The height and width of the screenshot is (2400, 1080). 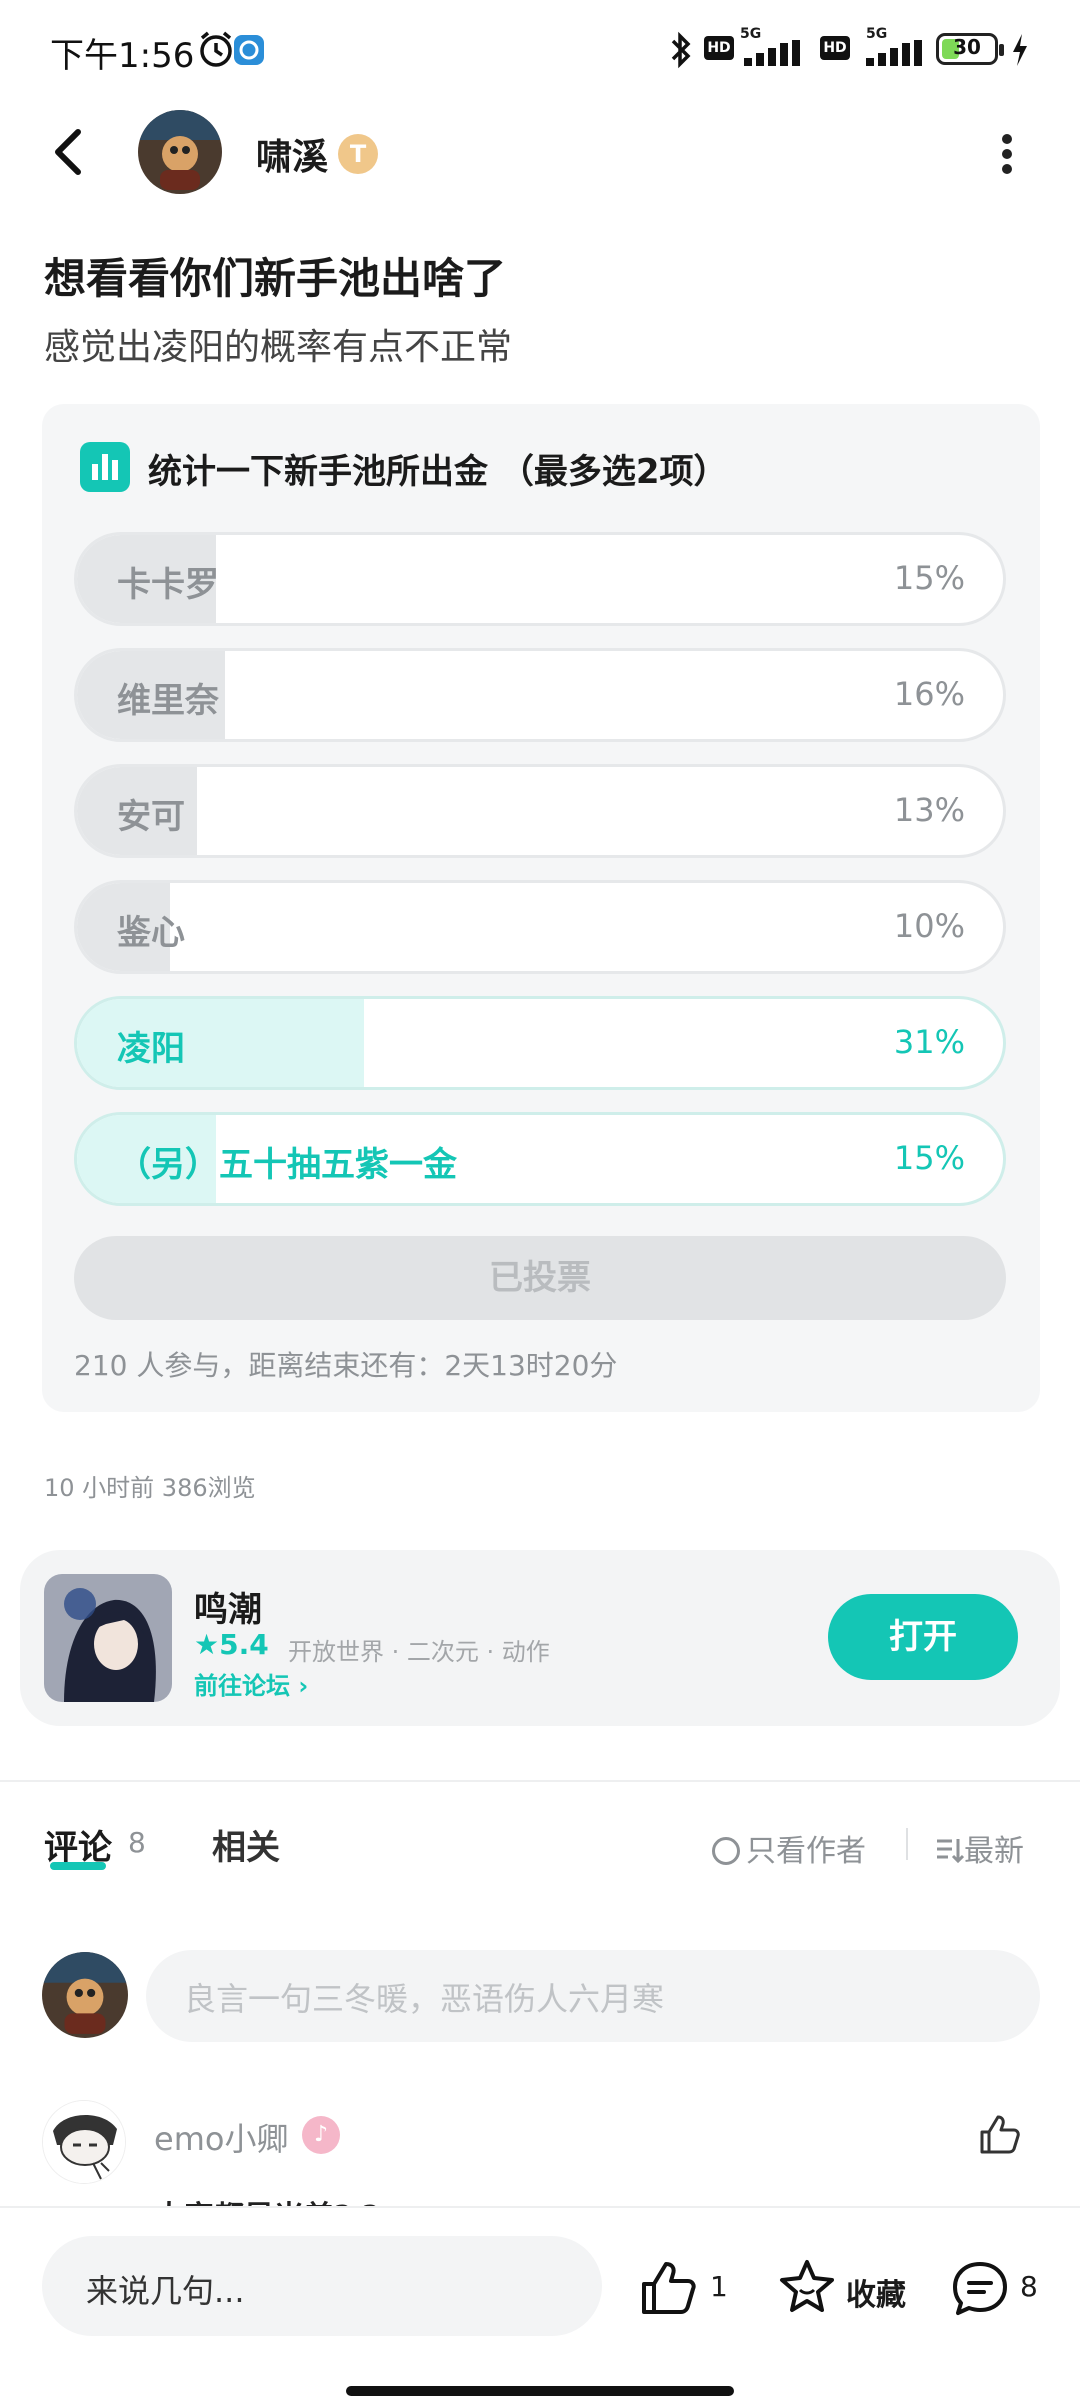 What do you see at coordinates (540, 927) in the screenshot?
I see `poll-option: 鉴心 10%` at bounding box center [540, 927].